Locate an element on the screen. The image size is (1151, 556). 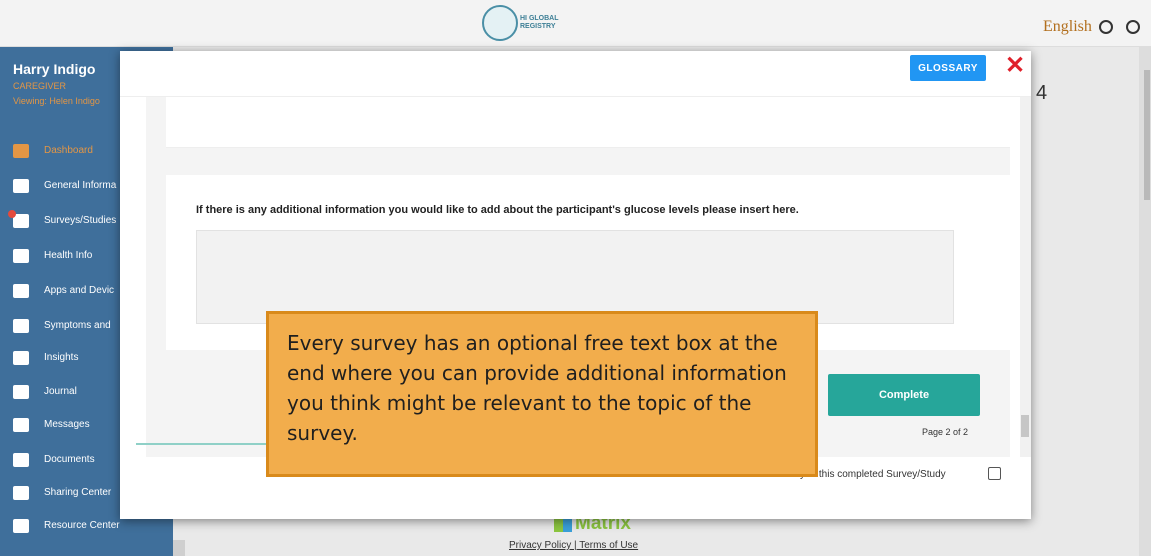
share-icon is located at coordinates (21, 493).